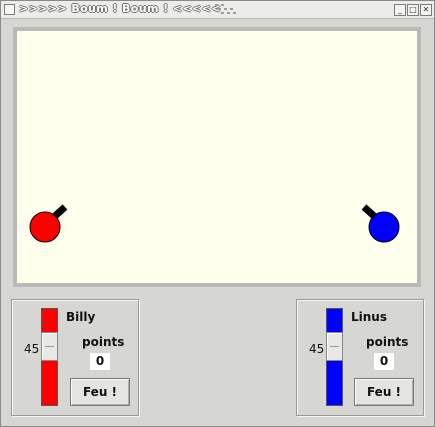 The width and height of the screenshot is (435, 427). Describe the element at coordinates (120, 8) in the screenshot. I see `window-title: >>>>> Boum ! Boum ! <<<<<` at that location.